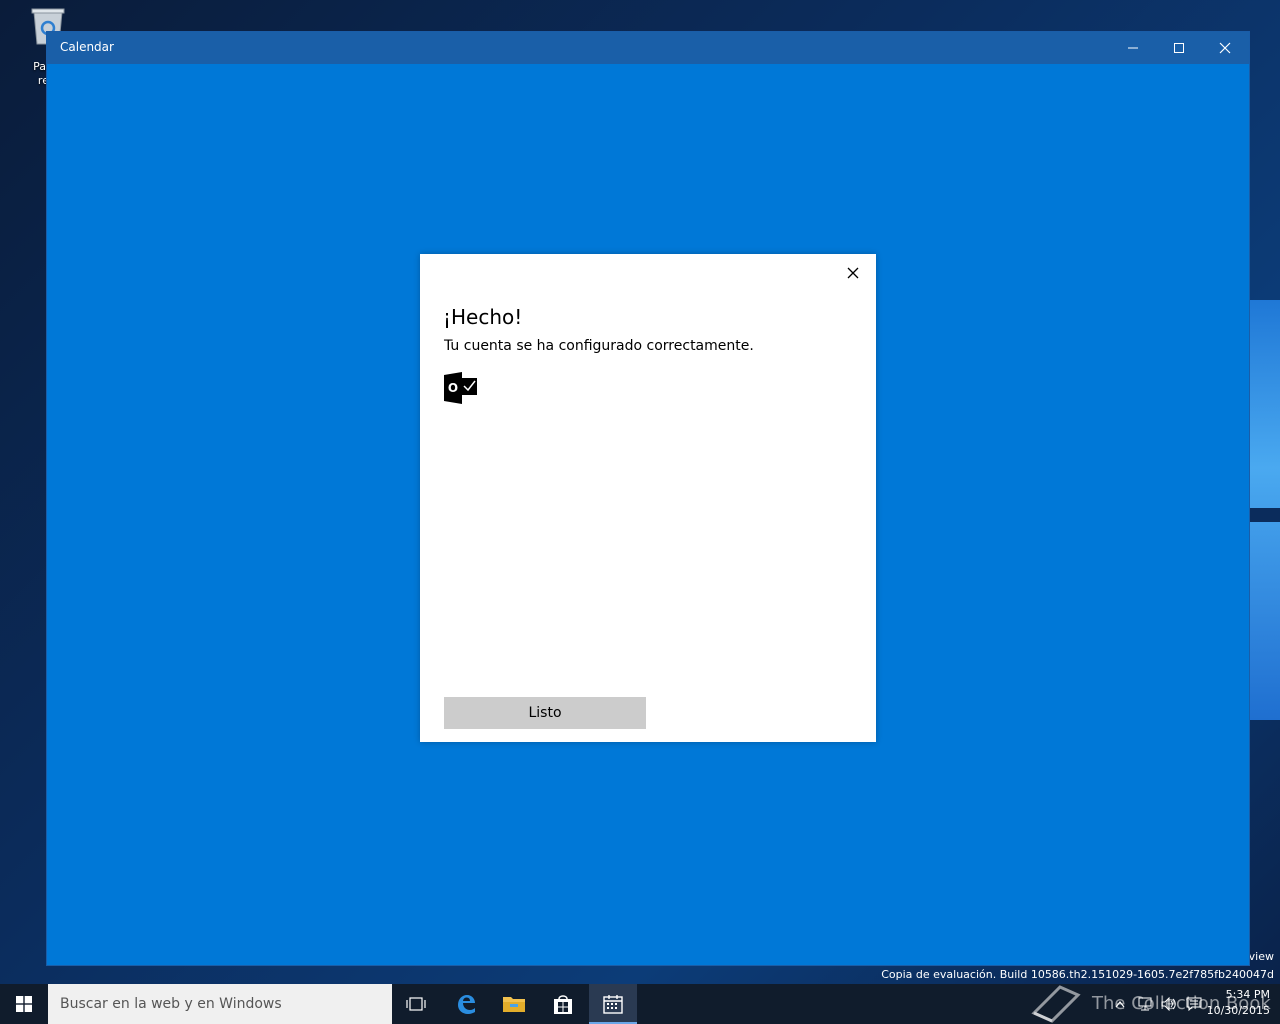 The width and height of the screenshot is (1280, 1024). I want to click on windows-logo-icon, so click(24, 1004).